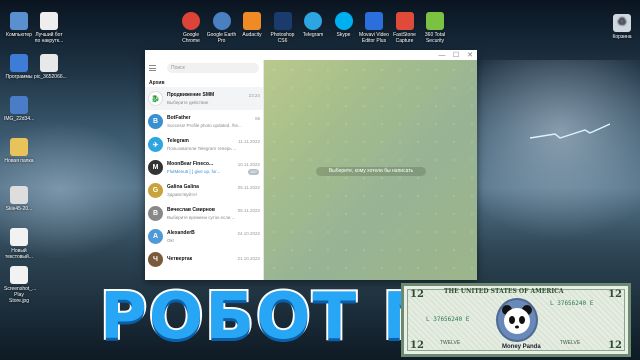  I want to click on desktop-icon: Photoshop CS6, so click(283, 28).